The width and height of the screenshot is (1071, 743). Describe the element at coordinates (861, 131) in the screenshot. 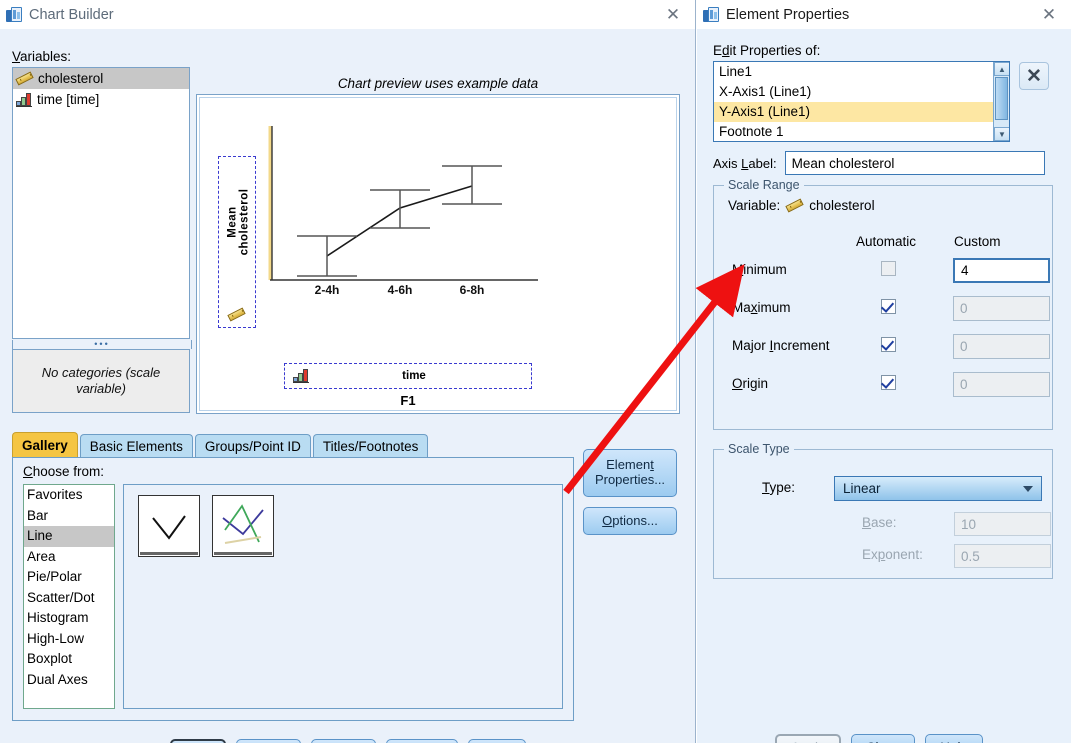

I see `element-item-footnote1: Footnote 1` at that location.